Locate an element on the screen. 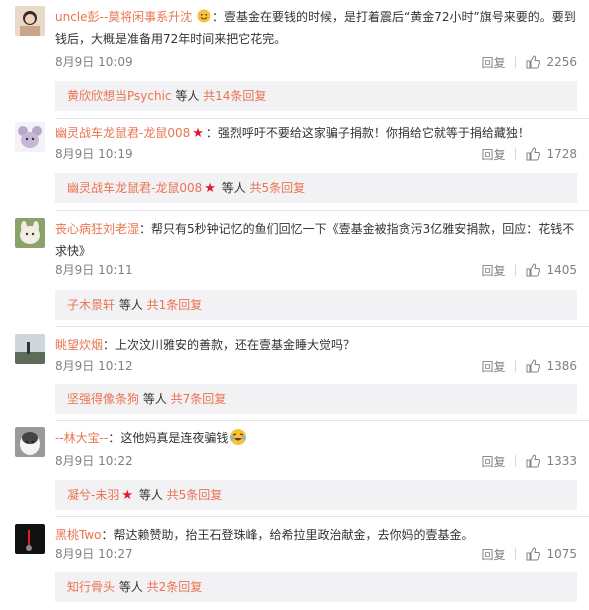 The width and height of the screenshot is (589, 610). username-link: 丧心病狂刘老湿 is located at coordinates (97, 229).